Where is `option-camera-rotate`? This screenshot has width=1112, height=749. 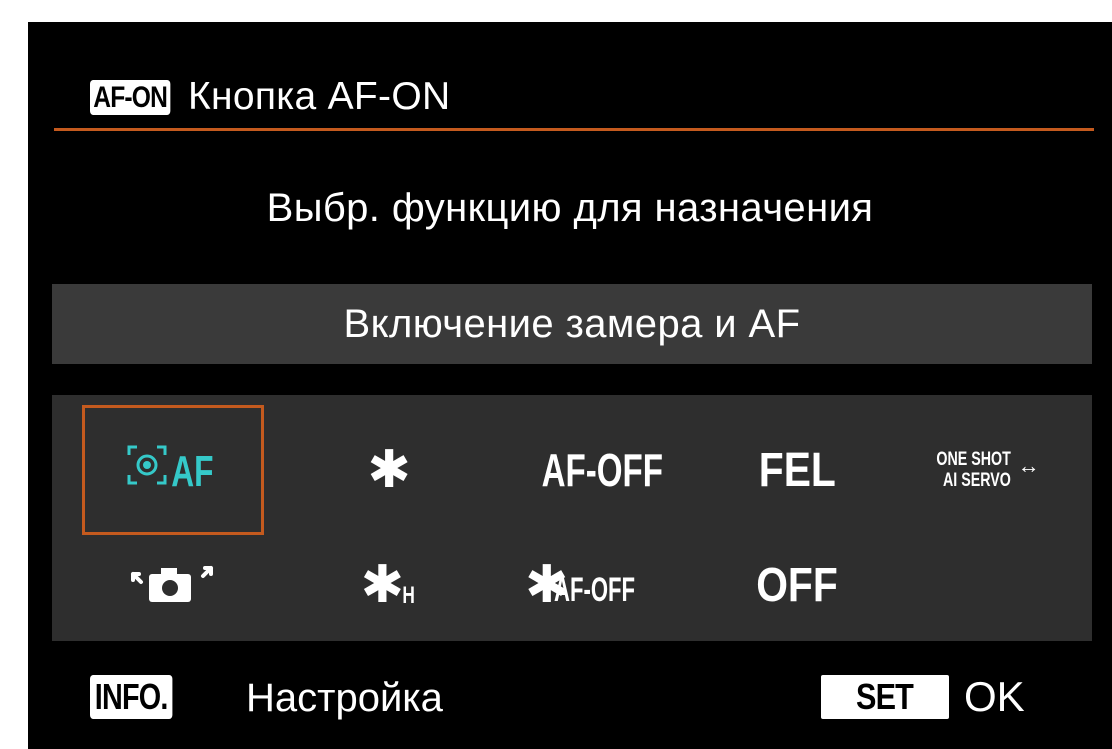
option-camera-rotate is located at coordinates (172, 585).